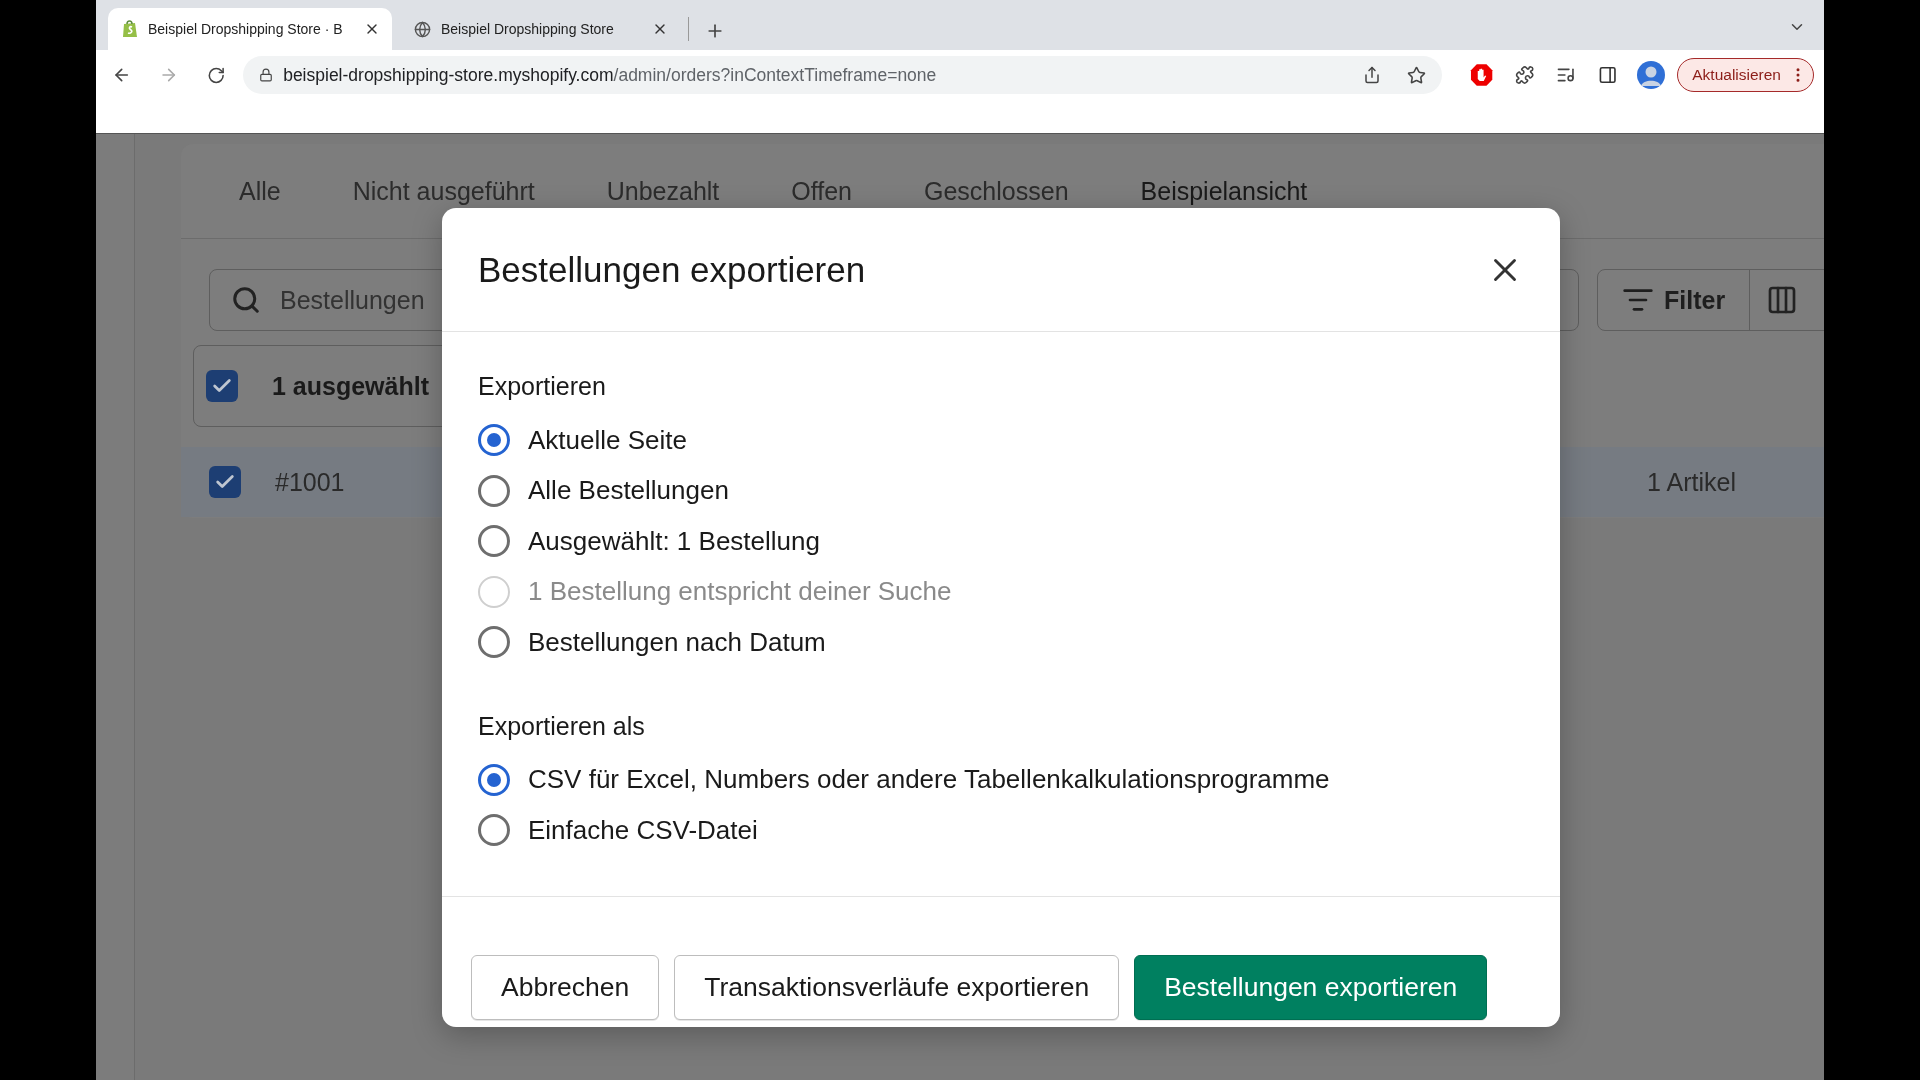  I want to click on section-heading: Exportieren, so click(542, 386).